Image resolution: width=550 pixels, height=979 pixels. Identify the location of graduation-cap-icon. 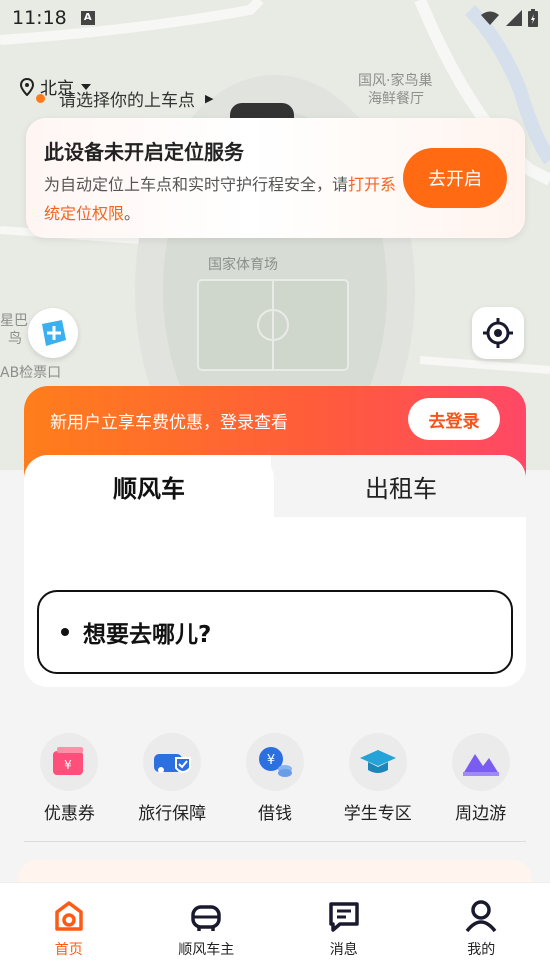
(377, 762).